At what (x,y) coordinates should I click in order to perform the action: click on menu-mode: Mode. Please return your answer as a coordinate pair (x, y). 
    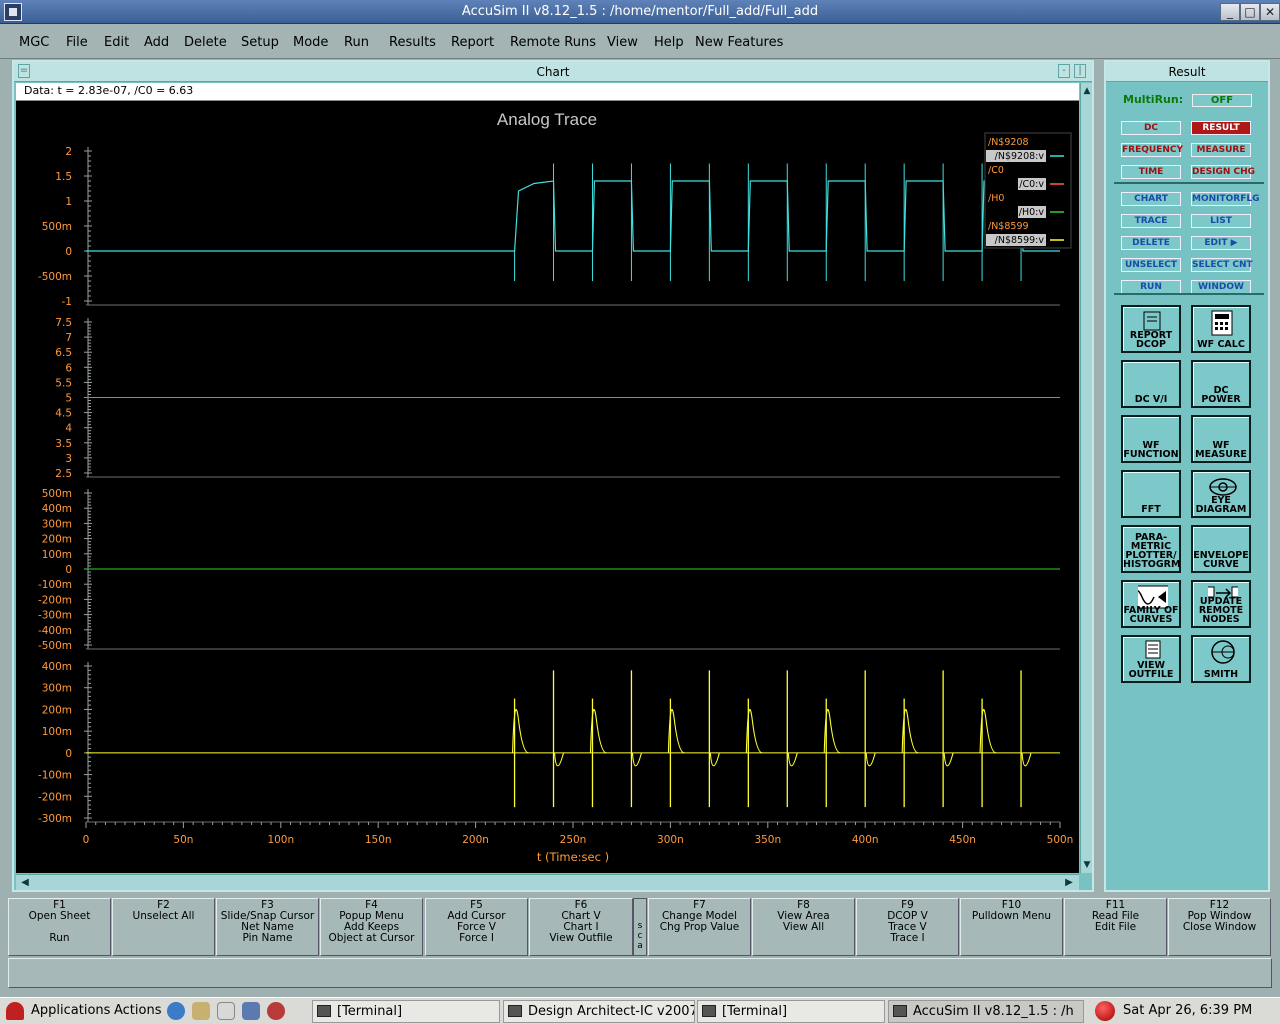
    Looking at the image, I should click on (310, 42).